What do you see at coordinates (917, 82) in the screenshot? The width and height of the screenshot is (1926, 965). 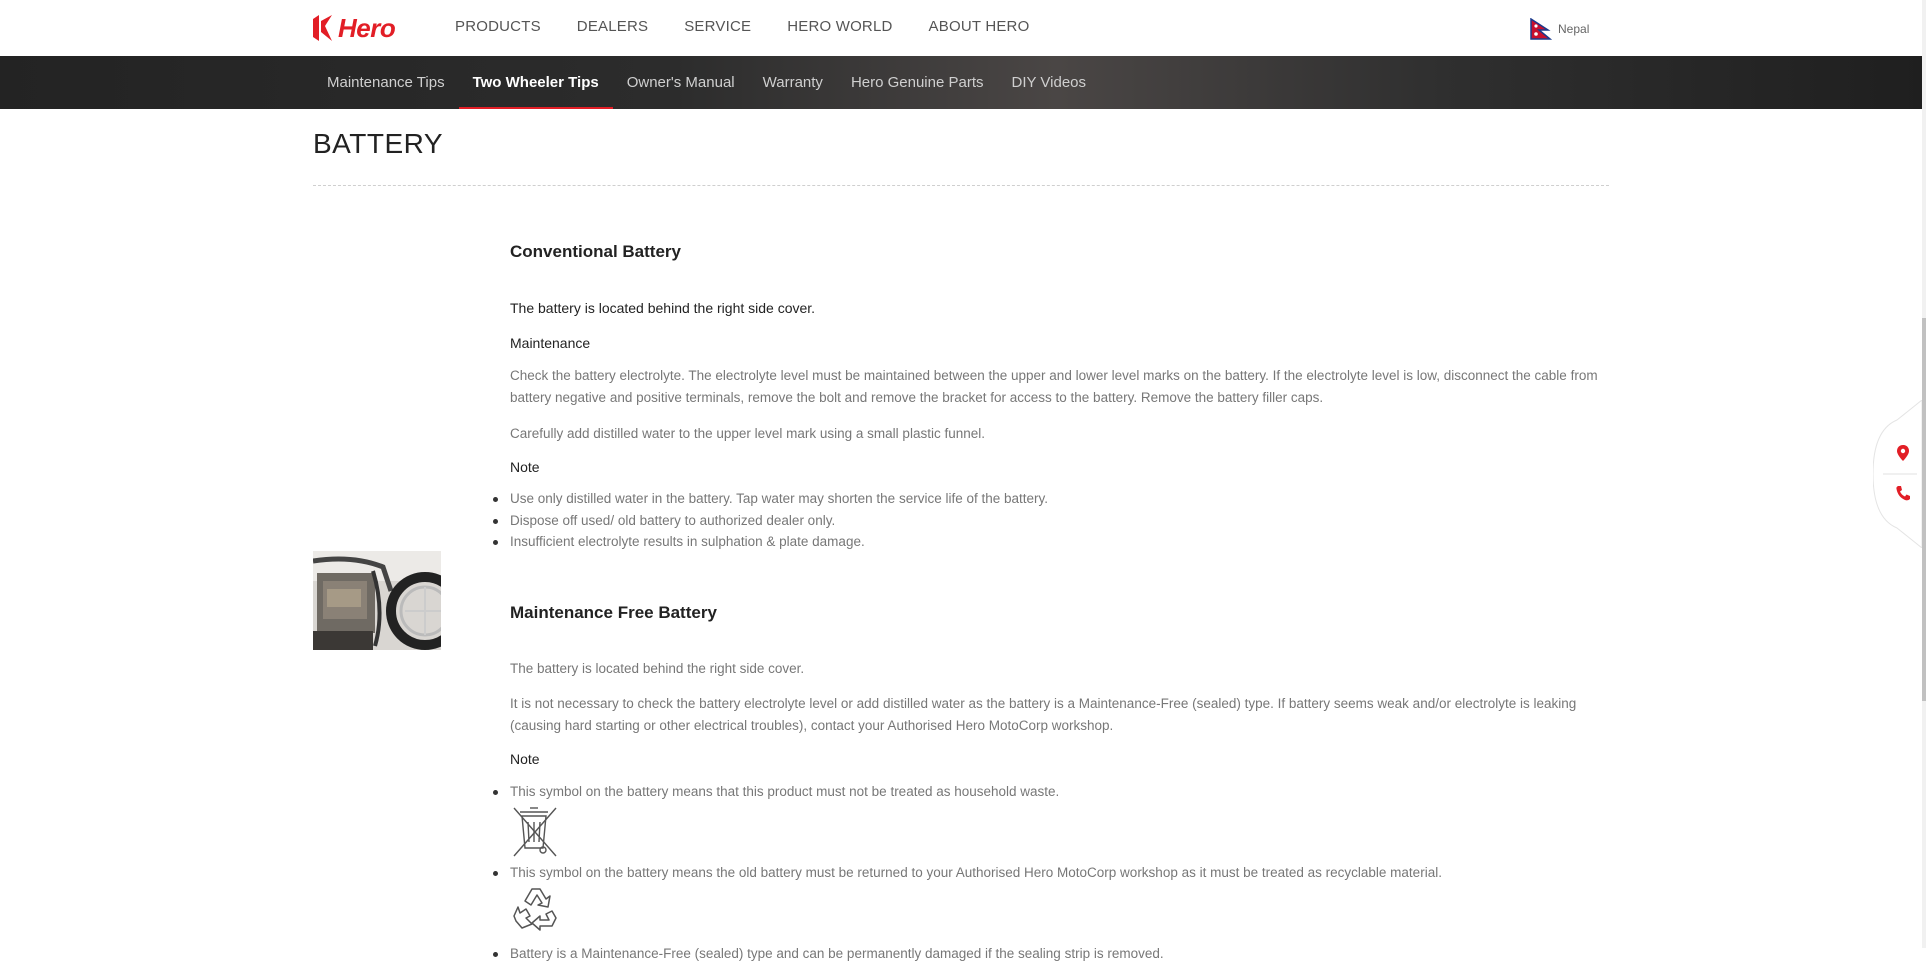 I see `tab-hero-genuine-parts: Hero Genuine Parts` at bounding box center [917, 82].